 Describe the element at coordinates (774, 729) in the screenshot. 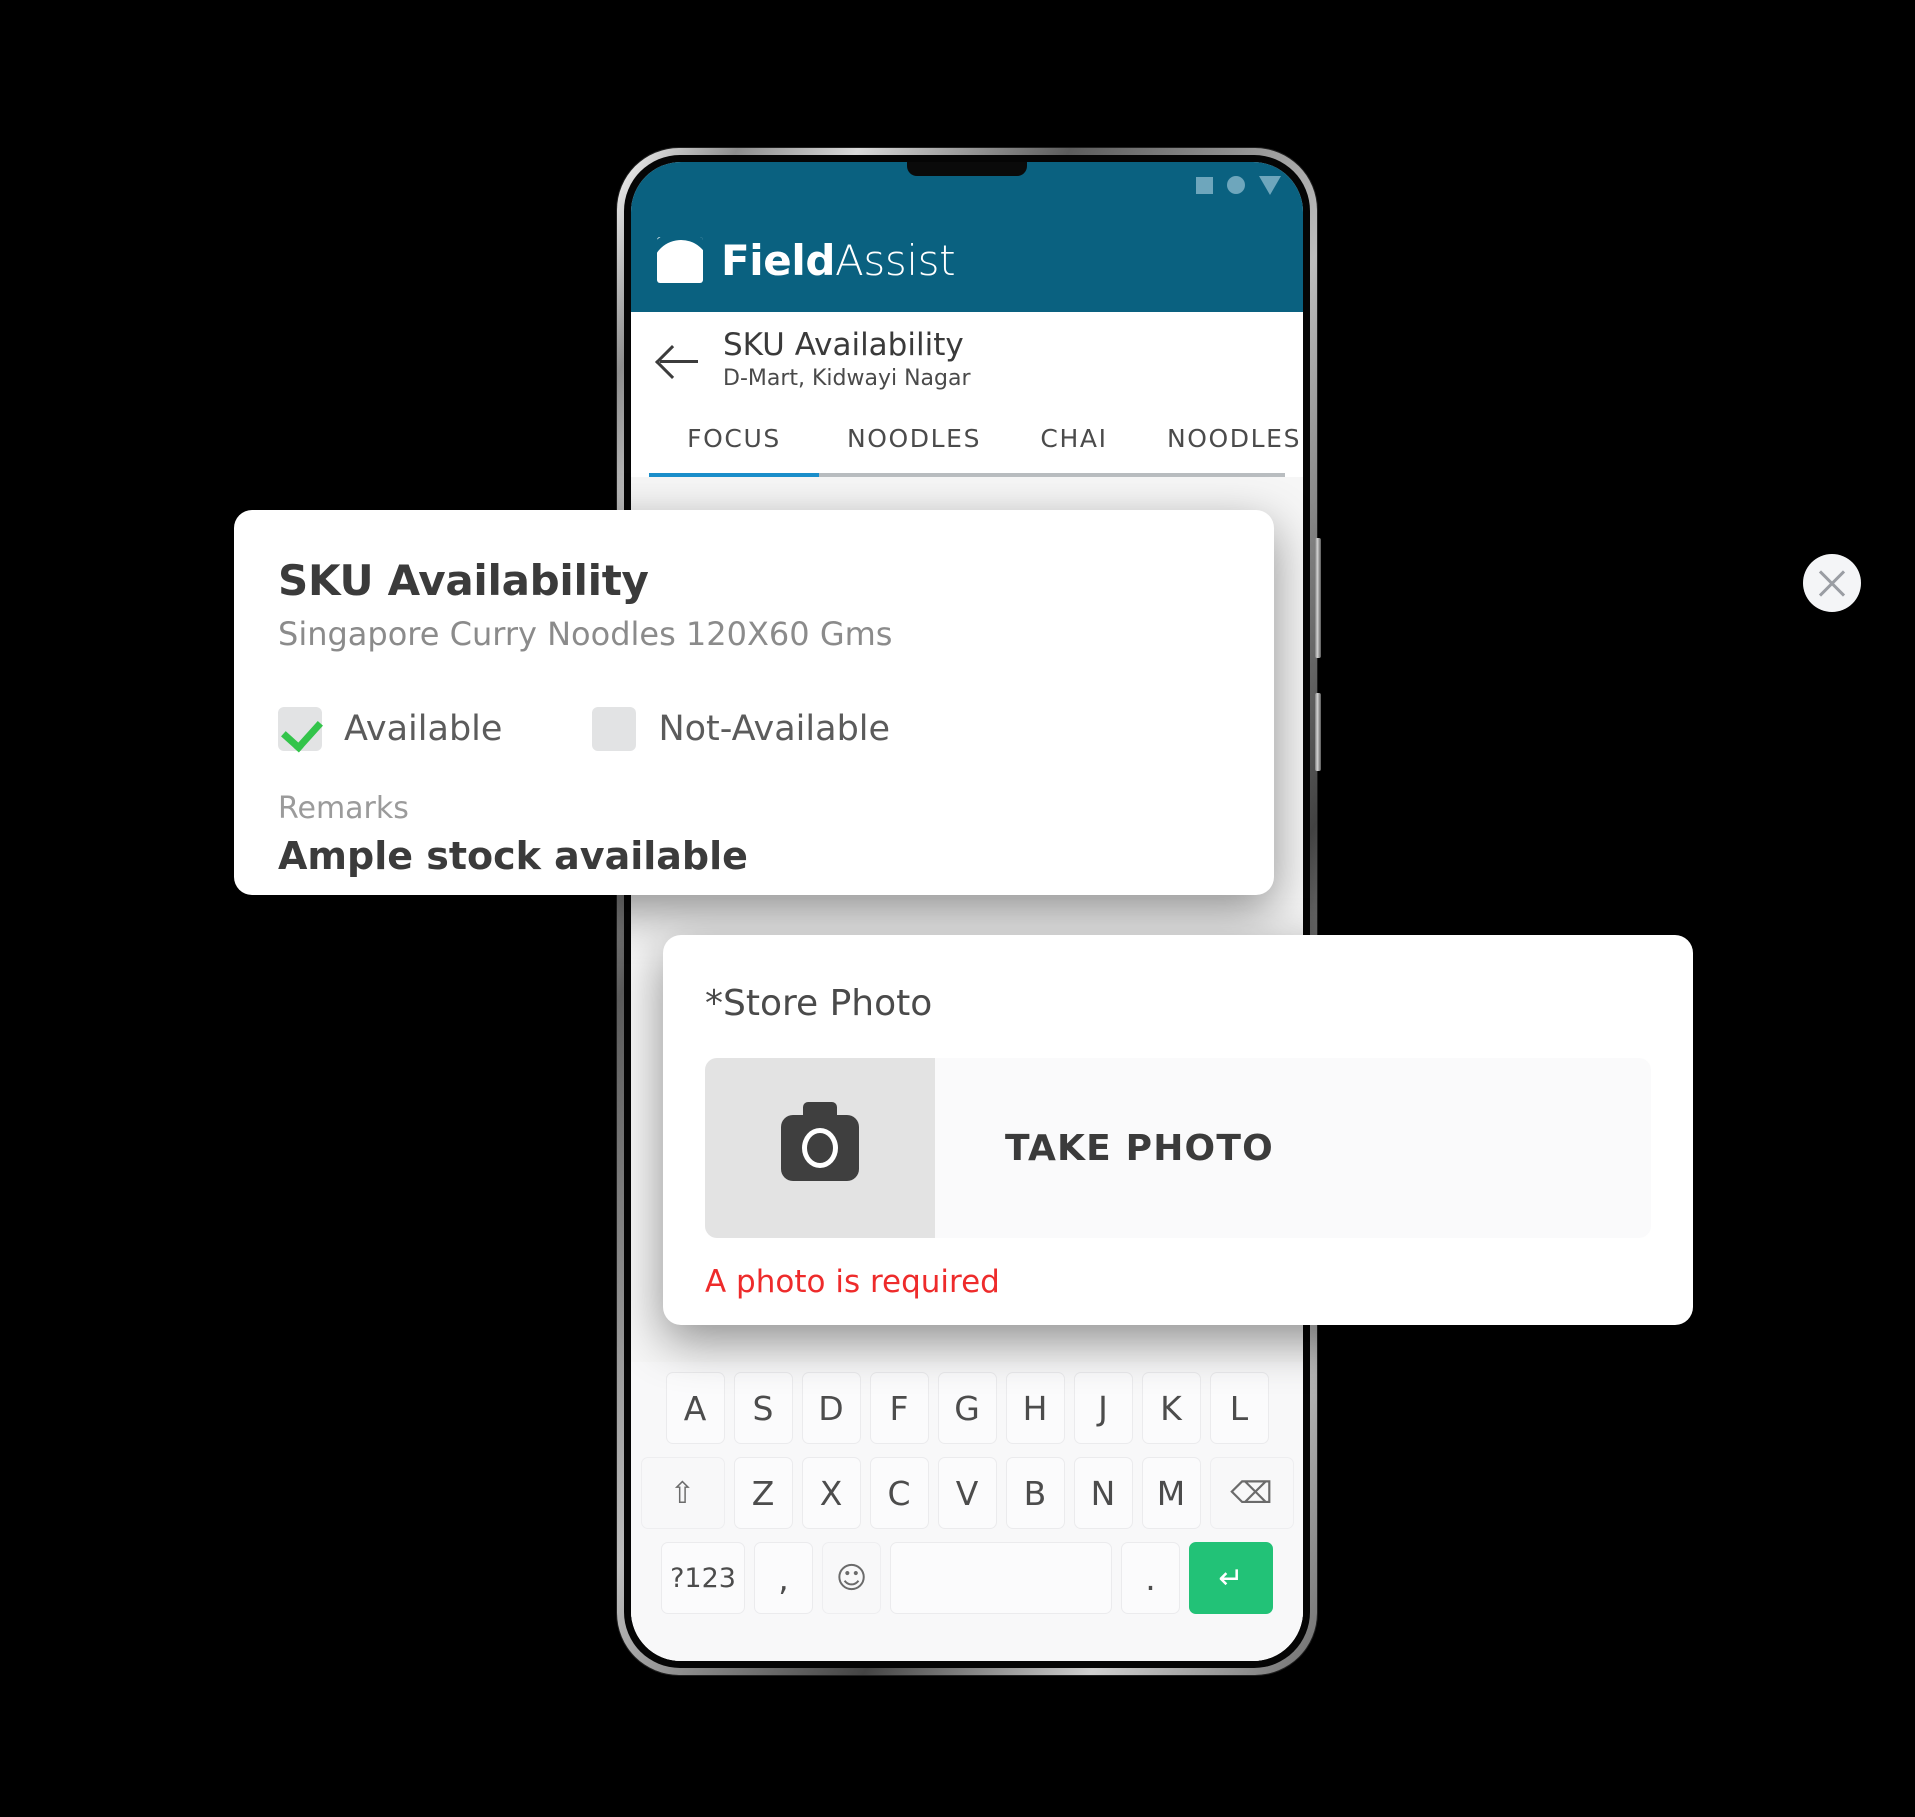

I see `not-available-label: Not-Available` at that location.